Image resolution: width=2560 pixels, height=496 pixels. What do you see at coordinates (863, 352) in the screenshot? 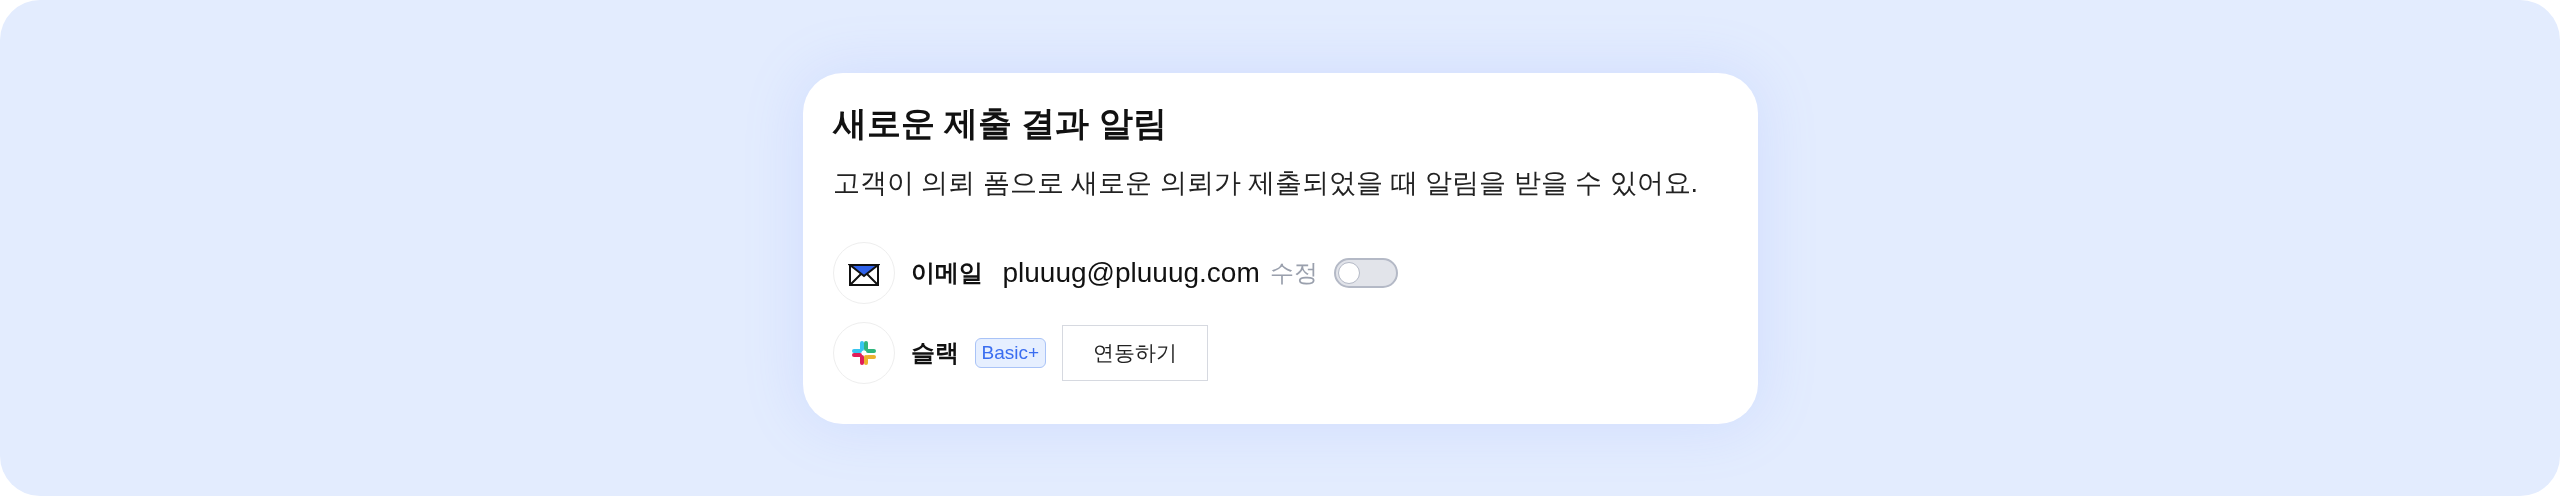
I see `hash-logo-icon` at bounding box center [863, 352].